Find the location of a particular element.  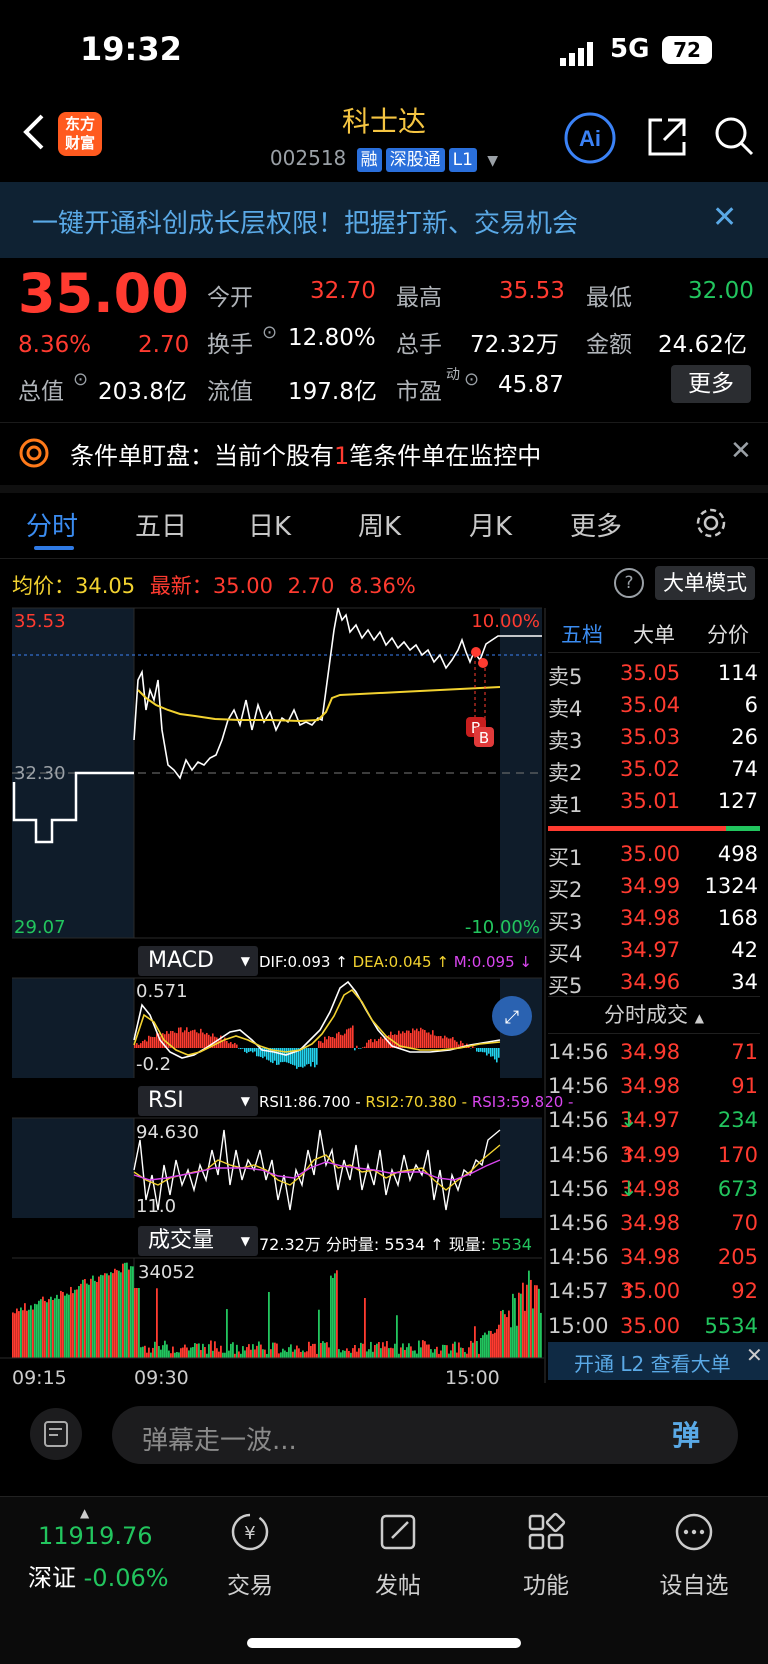

bid-row: 买334.98168 is located at coordinates (654, 922).